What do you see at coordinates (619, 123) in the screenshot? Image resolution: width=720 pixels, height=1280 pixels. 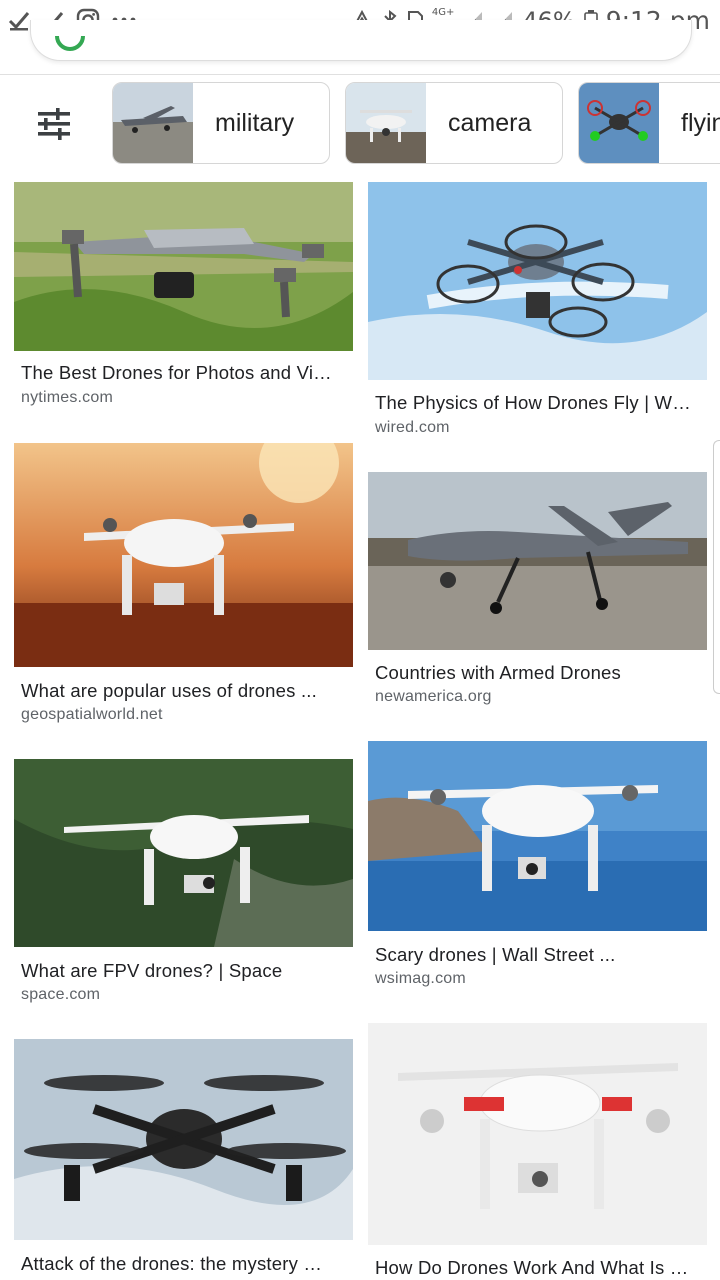 I see `flying-drone-thumbnail` at bounding box center [619, 123].